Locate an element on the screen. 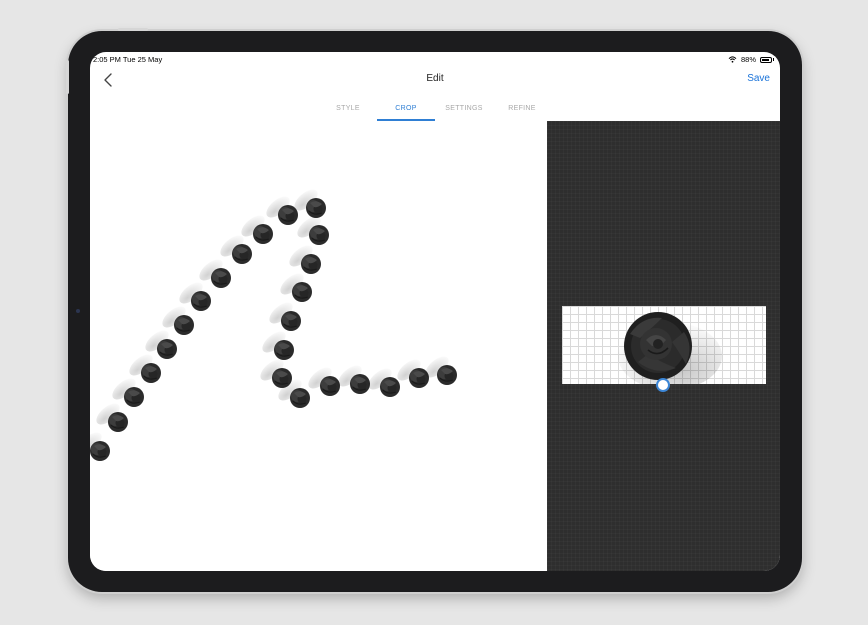  rose-icon is located at coordinates (670, 351).